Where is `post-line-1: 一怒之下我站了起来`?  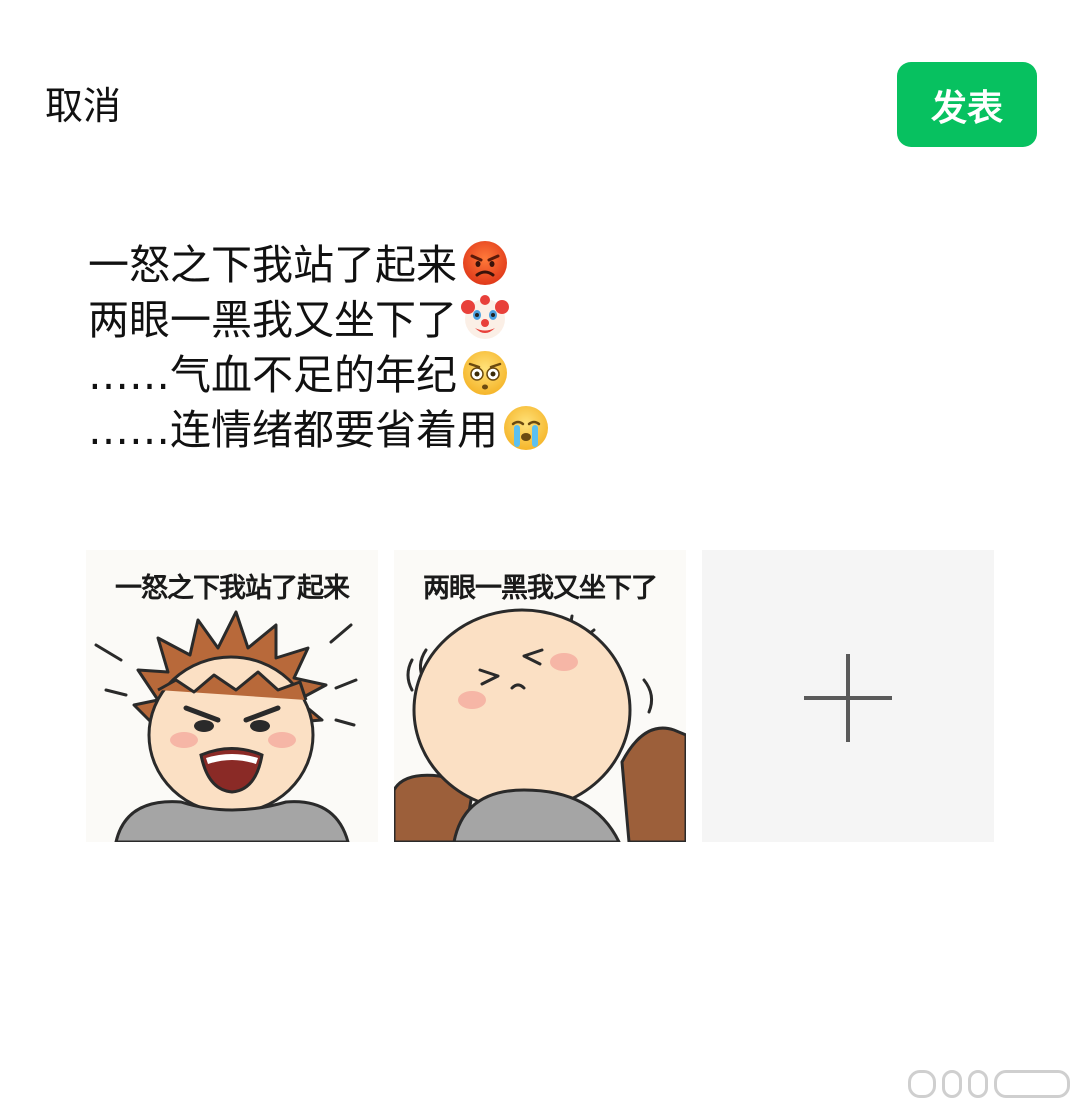 post-line-1: 一怒之下我站了起来 is located at coordinates (538, 265).